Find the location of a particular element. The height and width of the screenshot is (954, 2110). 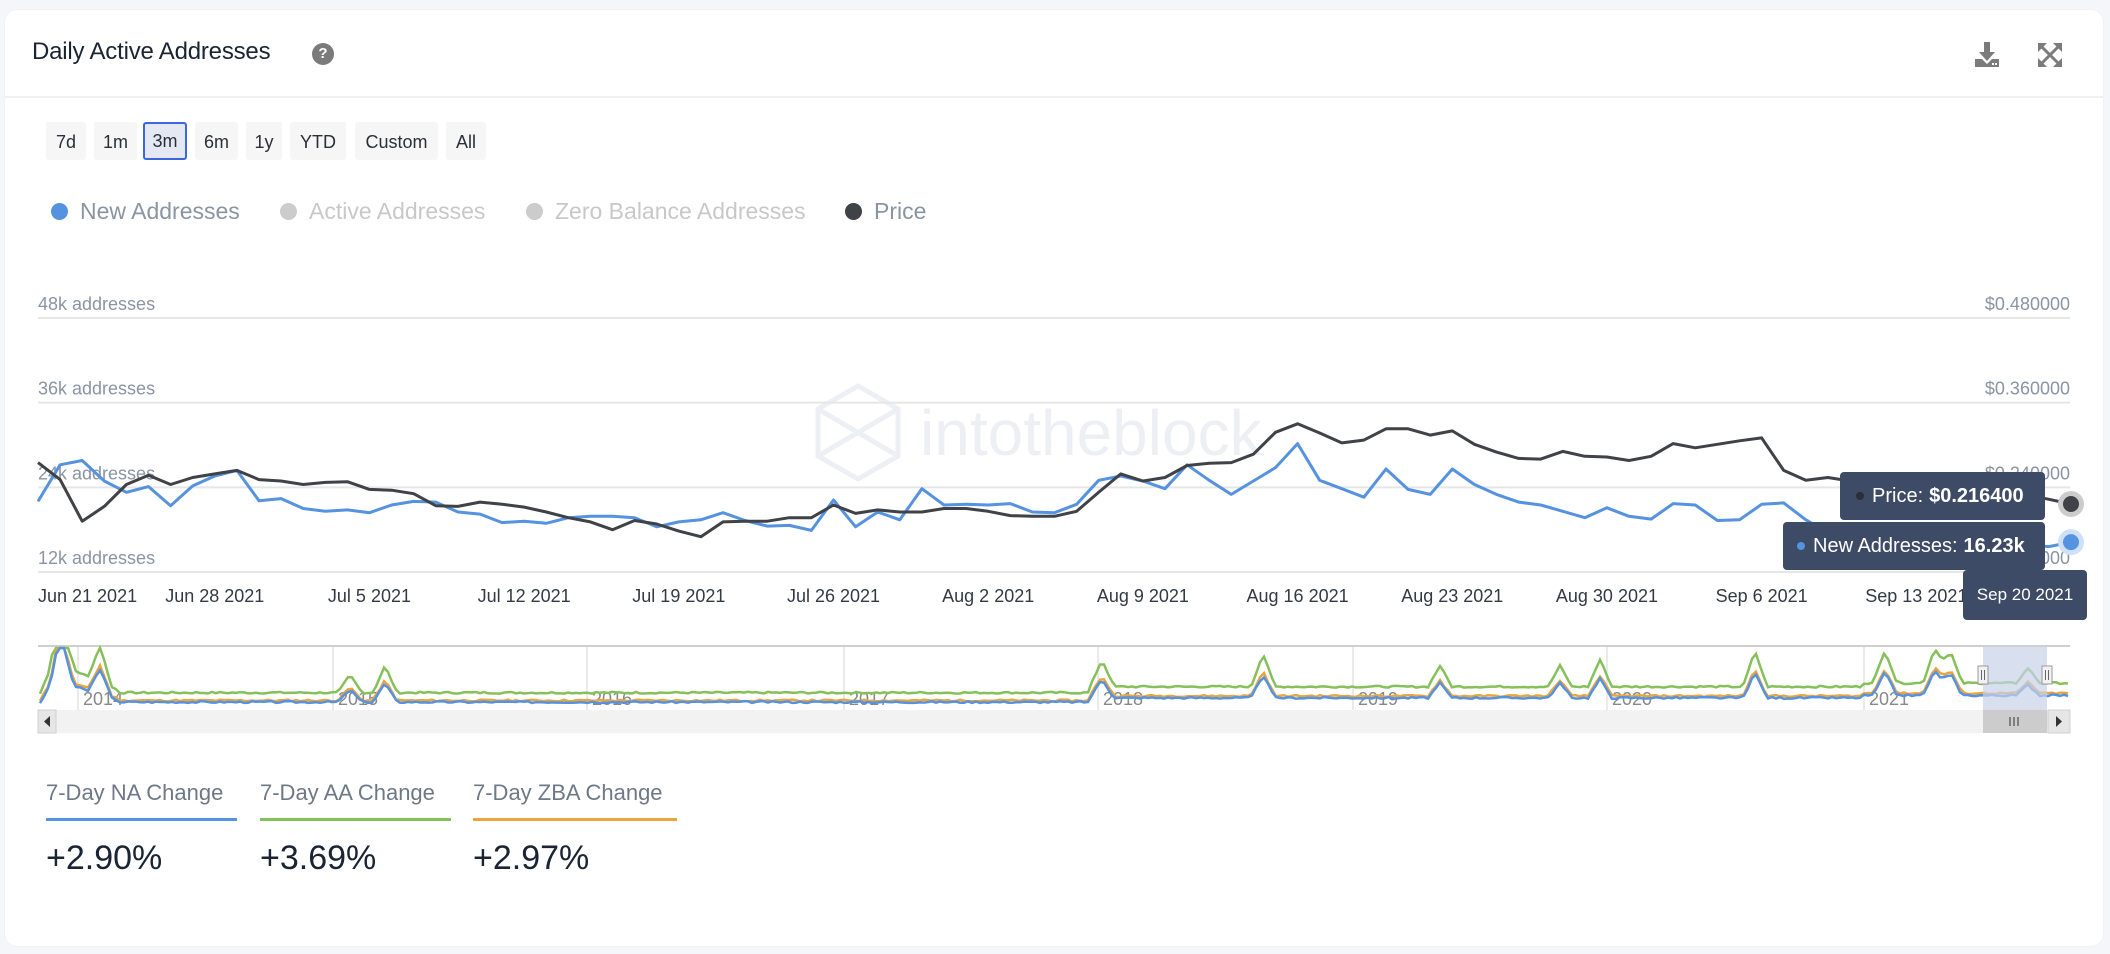

scrollbar-left-button is located at coordinates (47, 721).